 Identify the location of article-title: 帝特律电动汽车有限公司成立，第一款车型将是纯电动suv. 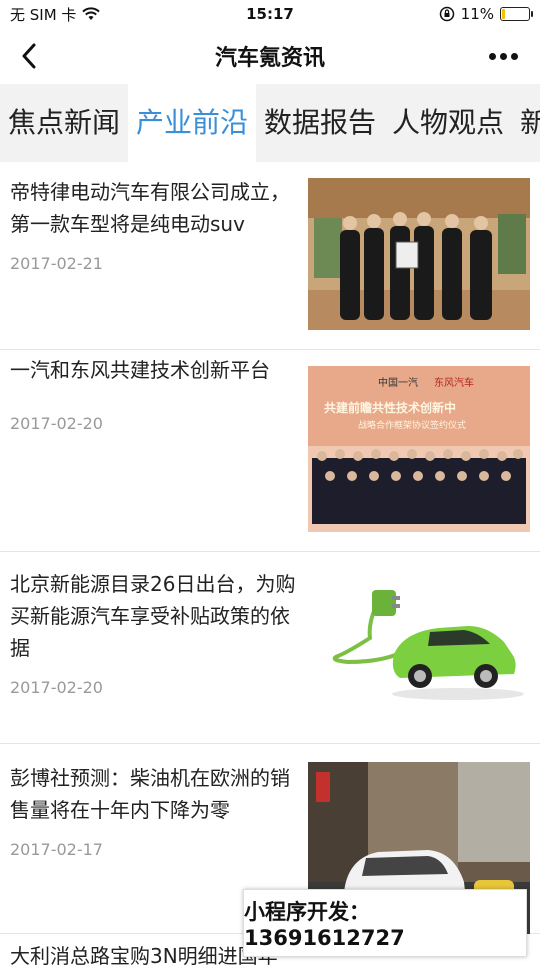
(150, 208).